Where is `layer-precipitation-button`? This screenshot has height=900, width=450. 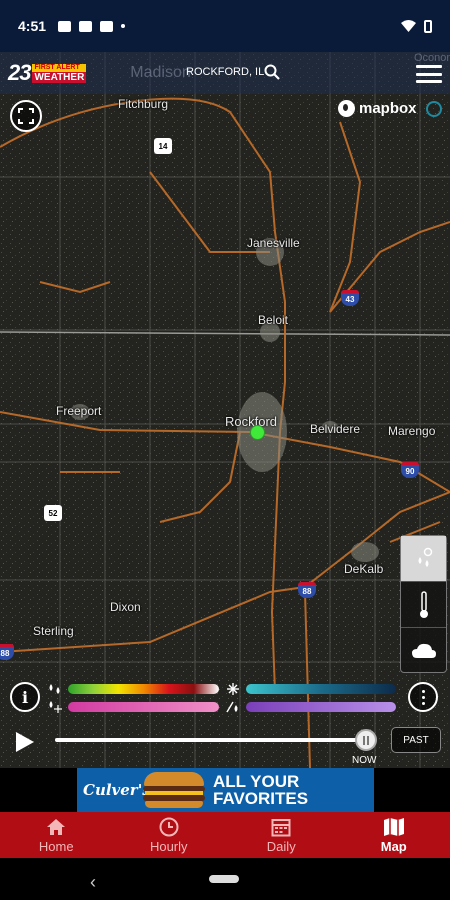 layer-precipitation-button is located at coordinates (423, 559).